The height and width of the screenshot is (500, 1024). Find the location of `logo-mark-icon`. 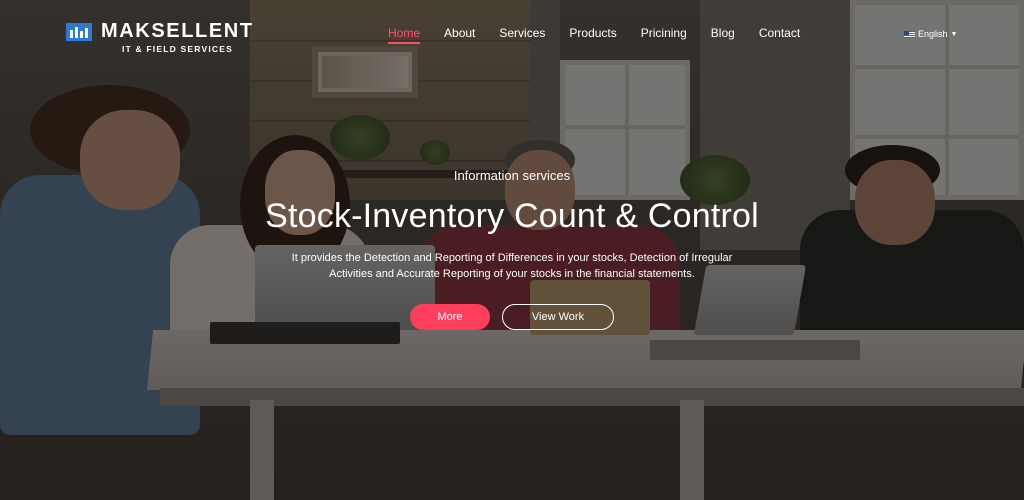

logo-mark-icon is located at coordinates (79, 31).